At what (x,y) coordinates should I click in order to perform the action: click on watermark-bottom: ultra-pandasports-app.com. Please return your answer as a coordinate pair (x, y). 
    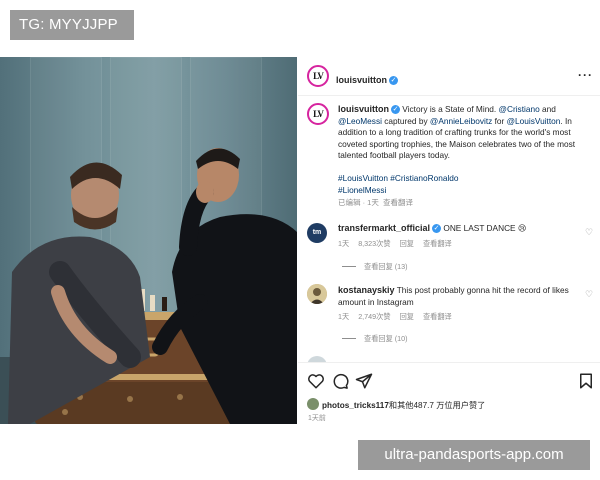
    Looking at the image, I should click on (474, 455).